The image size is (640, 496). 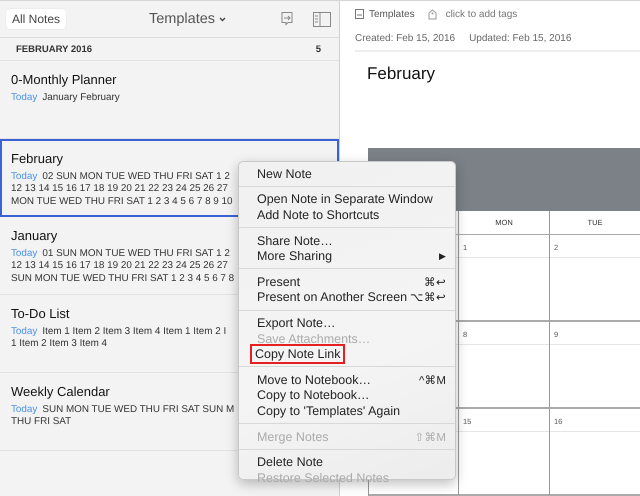 I want to click on note-item: 0-Monthly Planner Today January February, so click(x=169, y=100).